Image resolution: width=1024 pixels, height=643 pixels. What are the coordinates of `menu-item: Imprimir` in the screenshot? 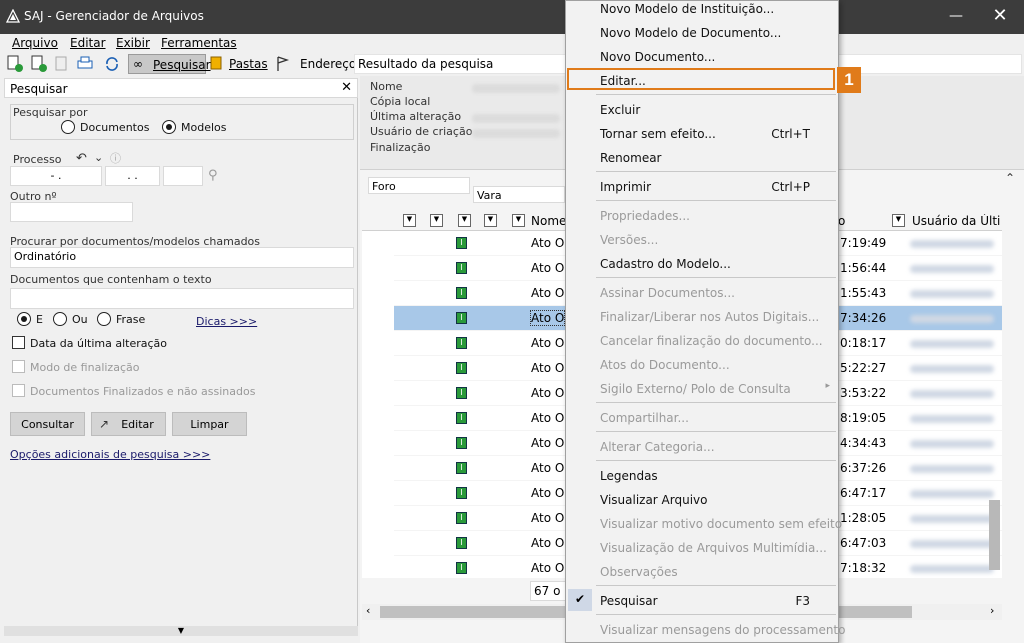 It's located at (625, 187).